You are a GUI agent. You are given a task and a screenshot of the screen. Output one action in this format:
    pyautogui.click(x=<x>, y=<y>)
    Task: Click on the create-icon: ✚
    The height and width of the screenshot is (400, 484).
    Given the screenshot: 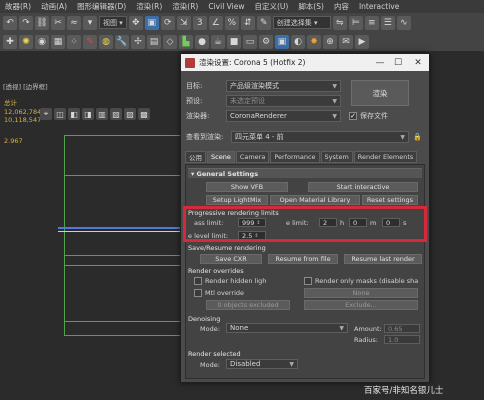 What is the action you would take?
    pyautogui.click(x=10, y=41)
    